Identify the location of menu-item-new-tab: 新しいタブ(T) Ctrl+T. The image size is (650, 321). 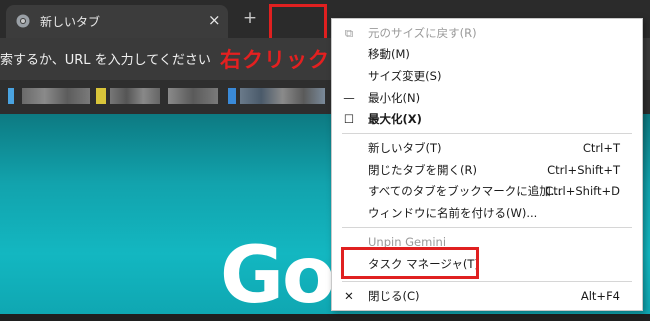
(487, 148).